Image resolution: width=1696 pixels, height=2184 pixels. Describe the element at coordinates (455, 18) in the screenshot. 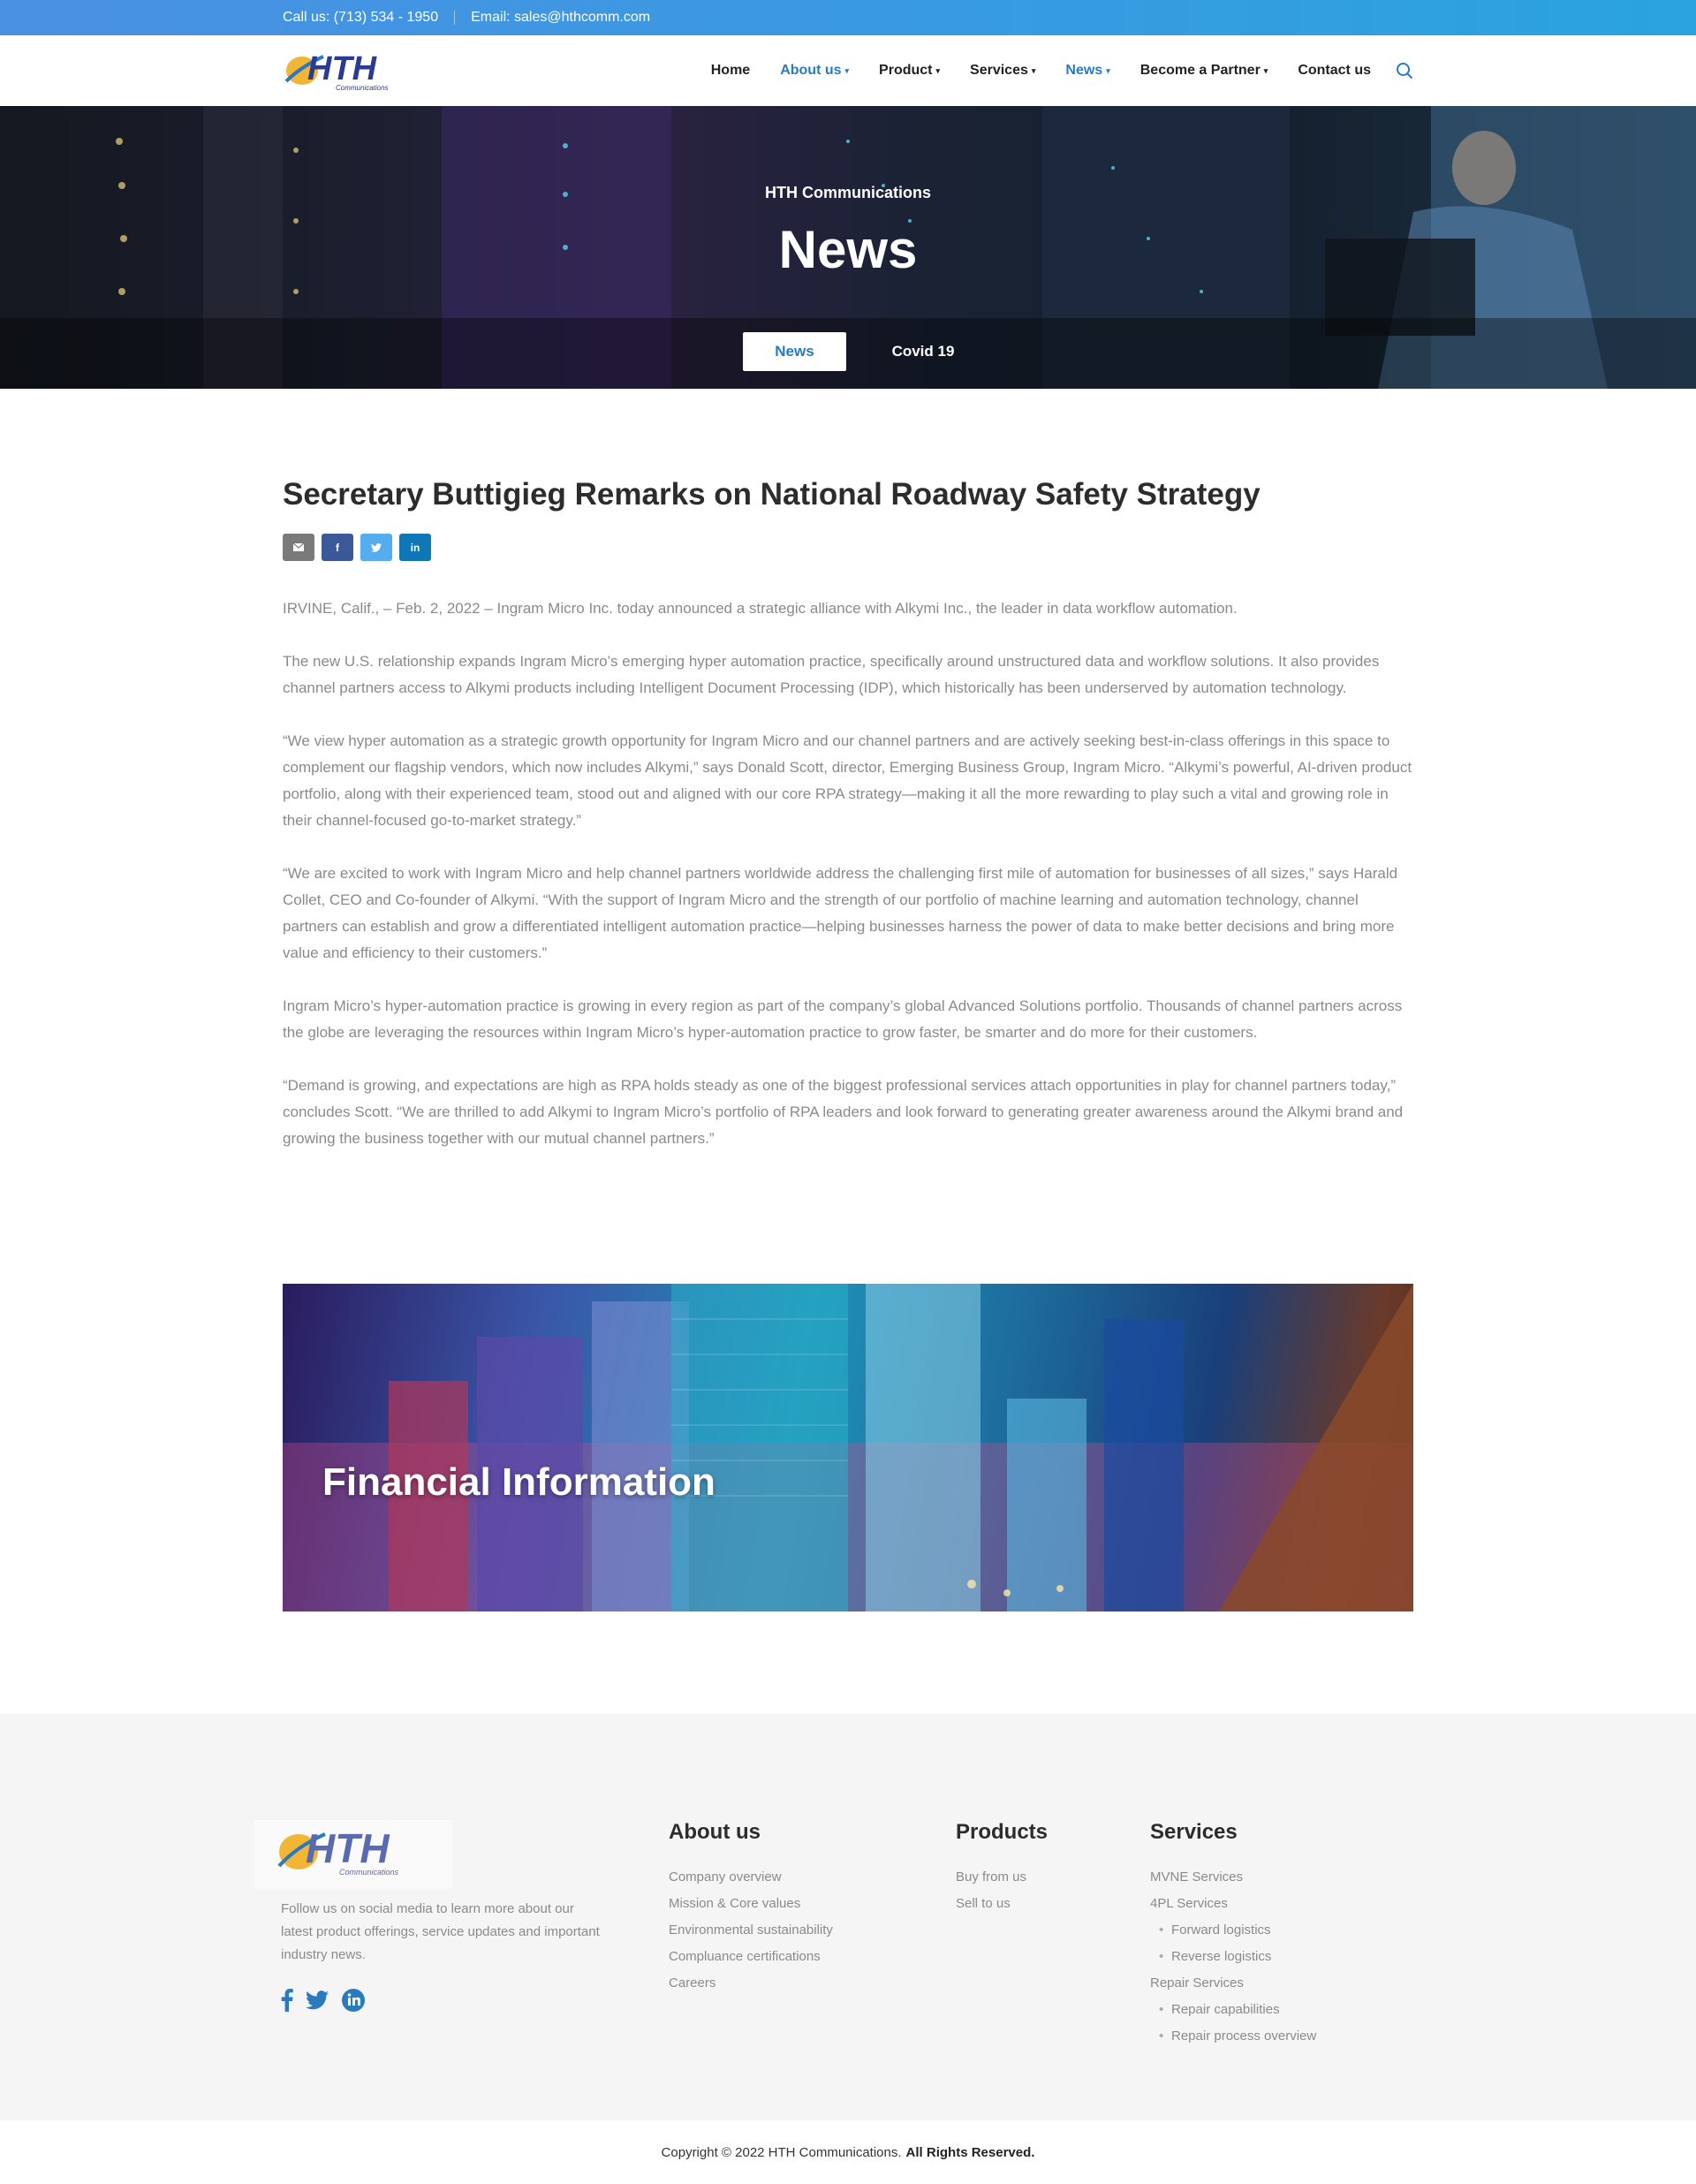

I see `divider` at that location.